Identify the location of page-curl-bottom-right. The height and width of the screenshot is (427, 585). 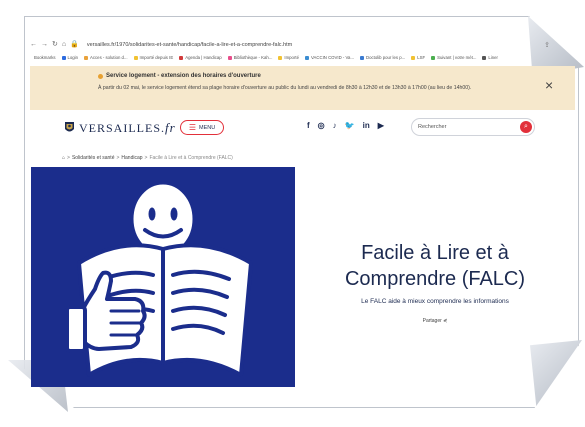
(556, 373).